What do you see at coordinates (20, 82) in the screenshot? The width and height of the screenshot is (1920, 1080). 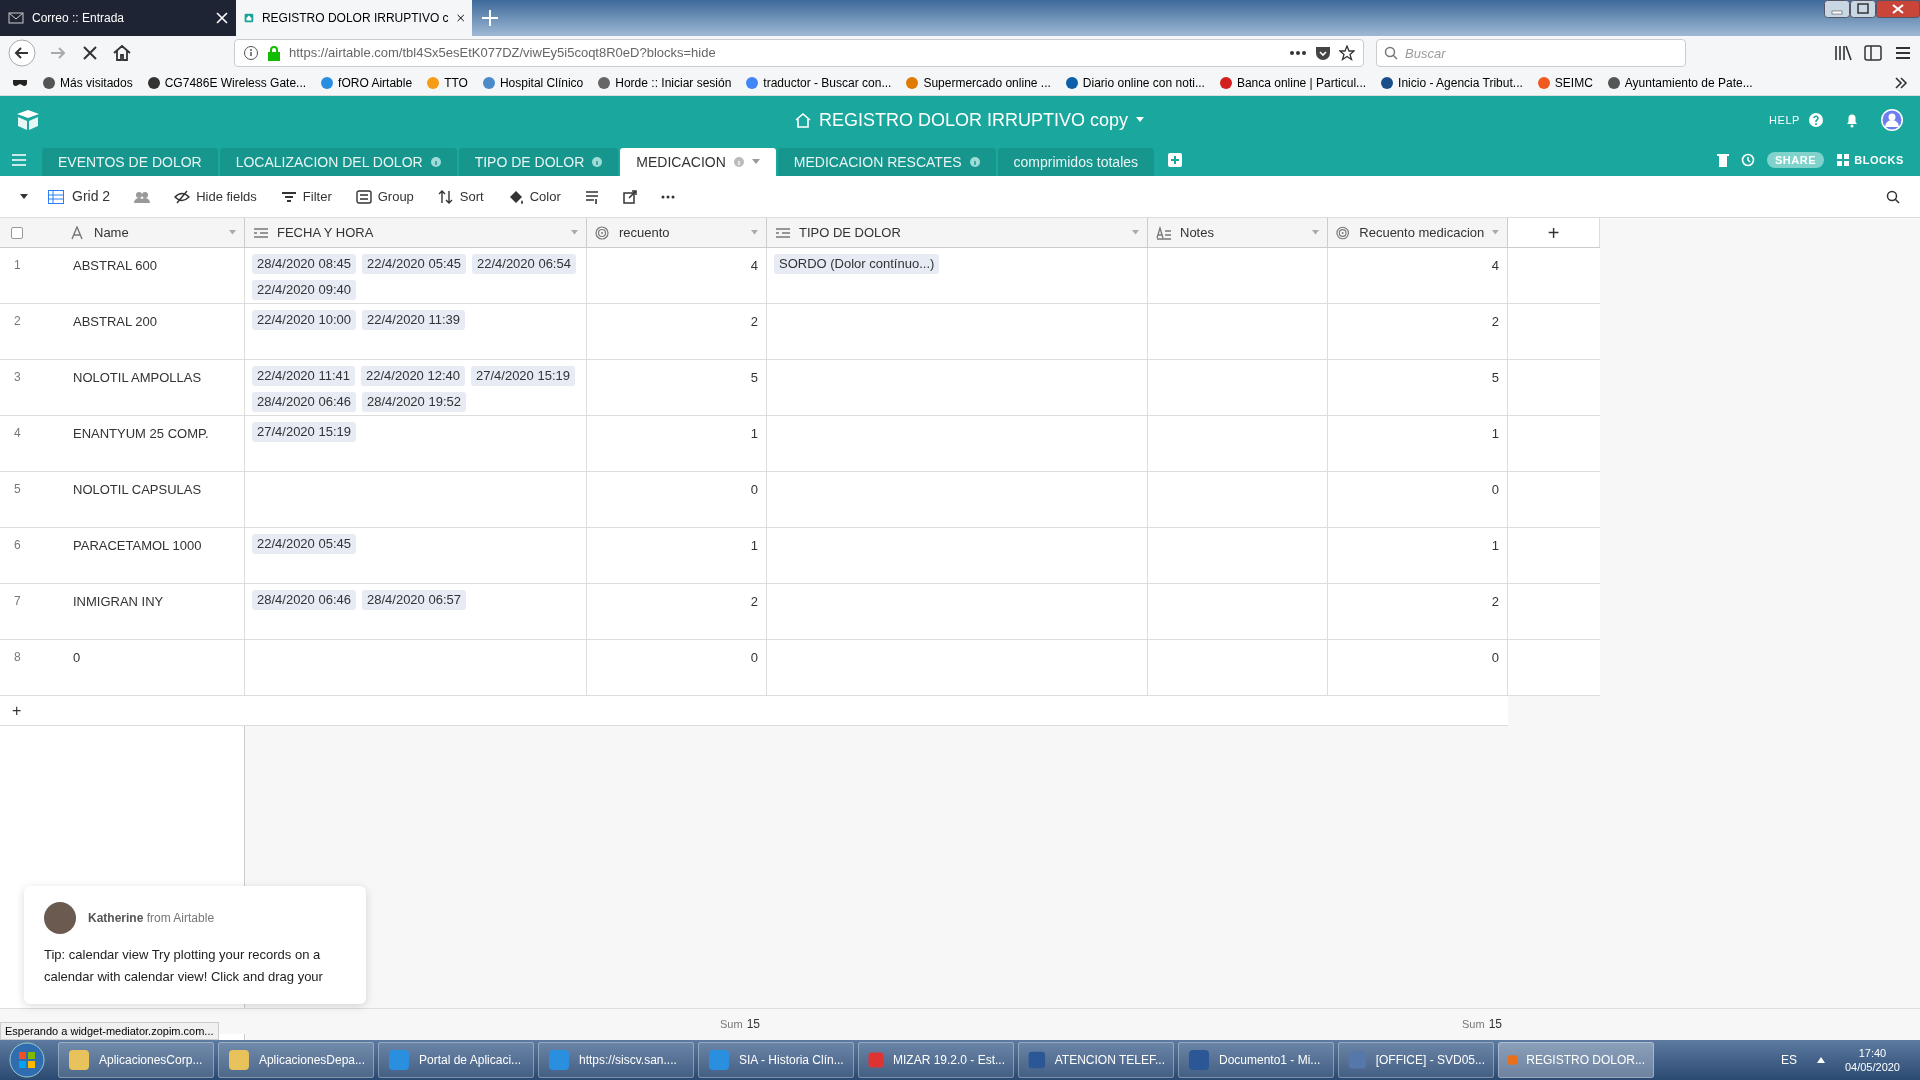 I see `mask-icon` at bounding box center [20, 82].